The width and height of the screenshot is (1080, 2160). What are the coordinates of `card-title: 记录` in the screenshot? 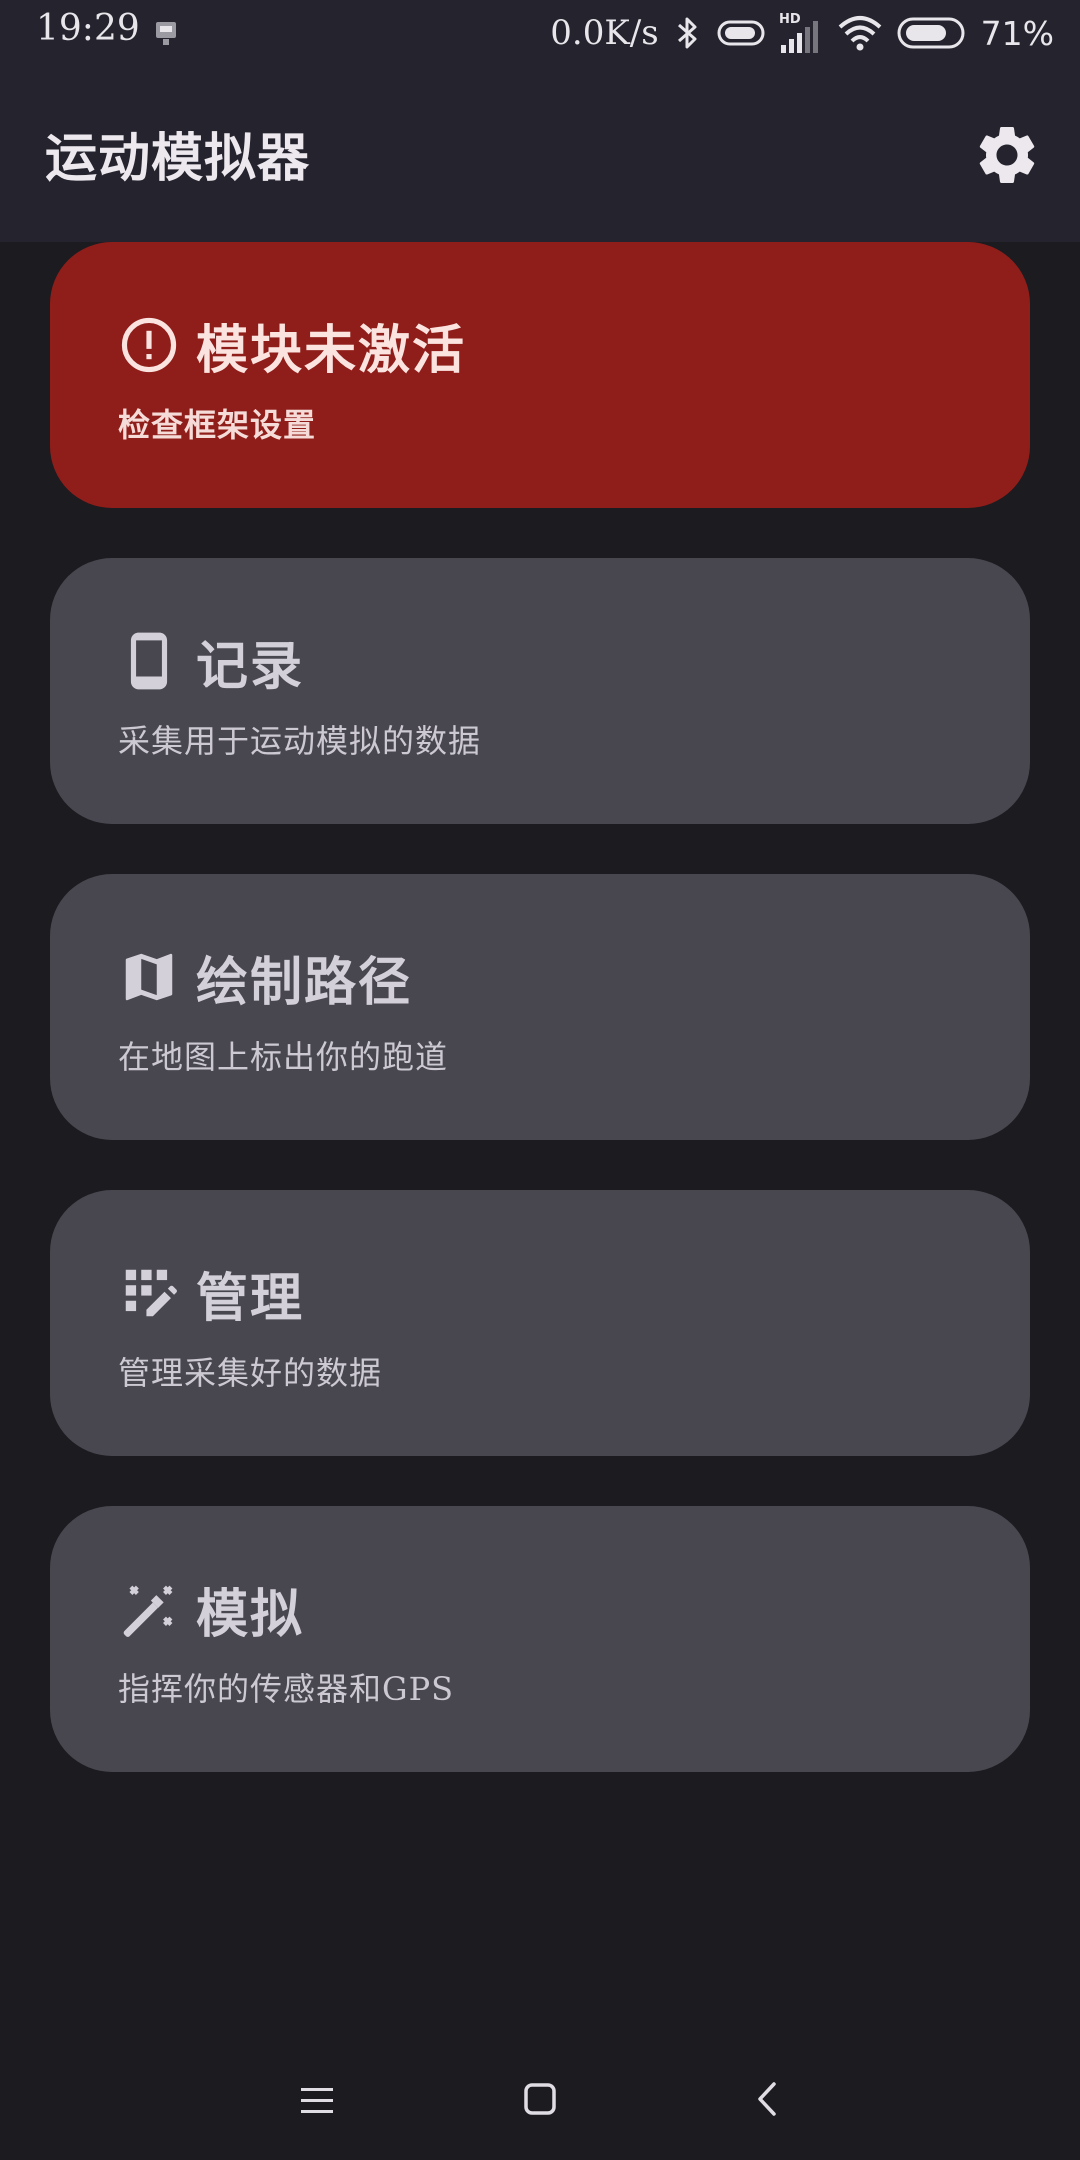 It's located at (250, 666).